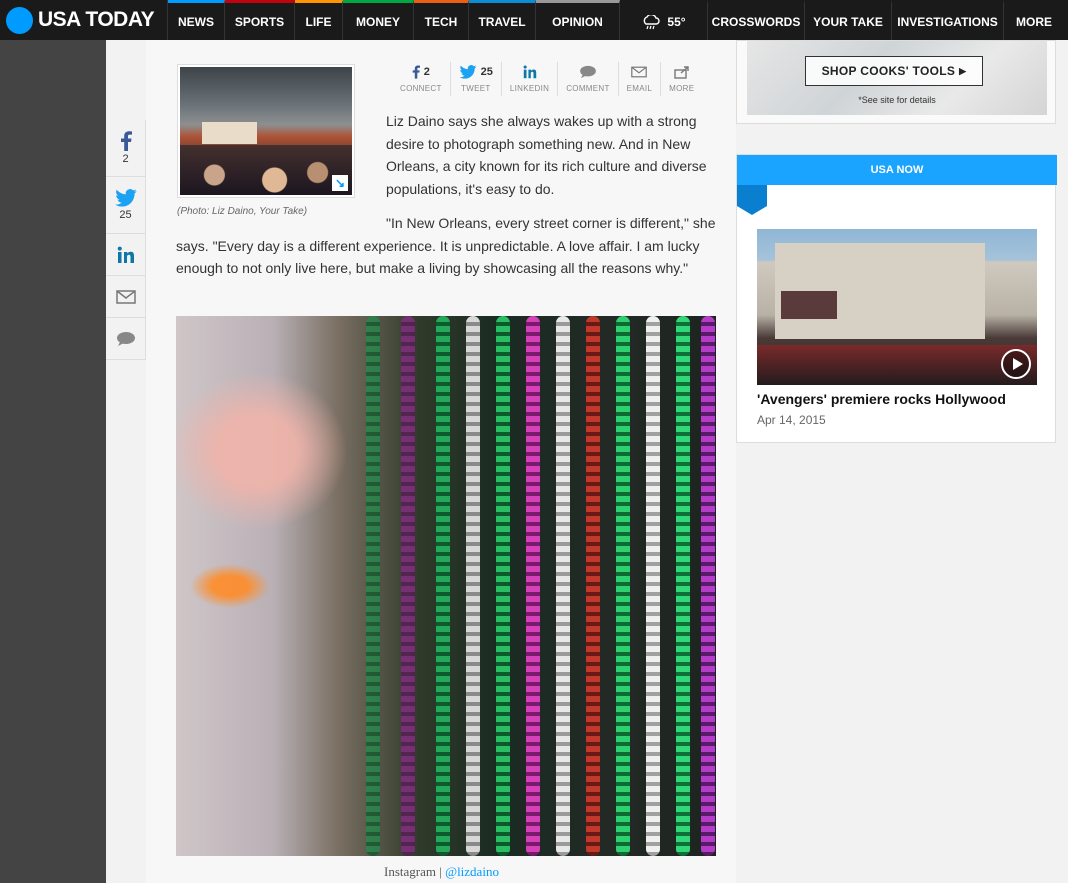  Describe the element at coordinates (410, 871) in the screenshot. I see `photo-credit-source: Instagram` at that location.